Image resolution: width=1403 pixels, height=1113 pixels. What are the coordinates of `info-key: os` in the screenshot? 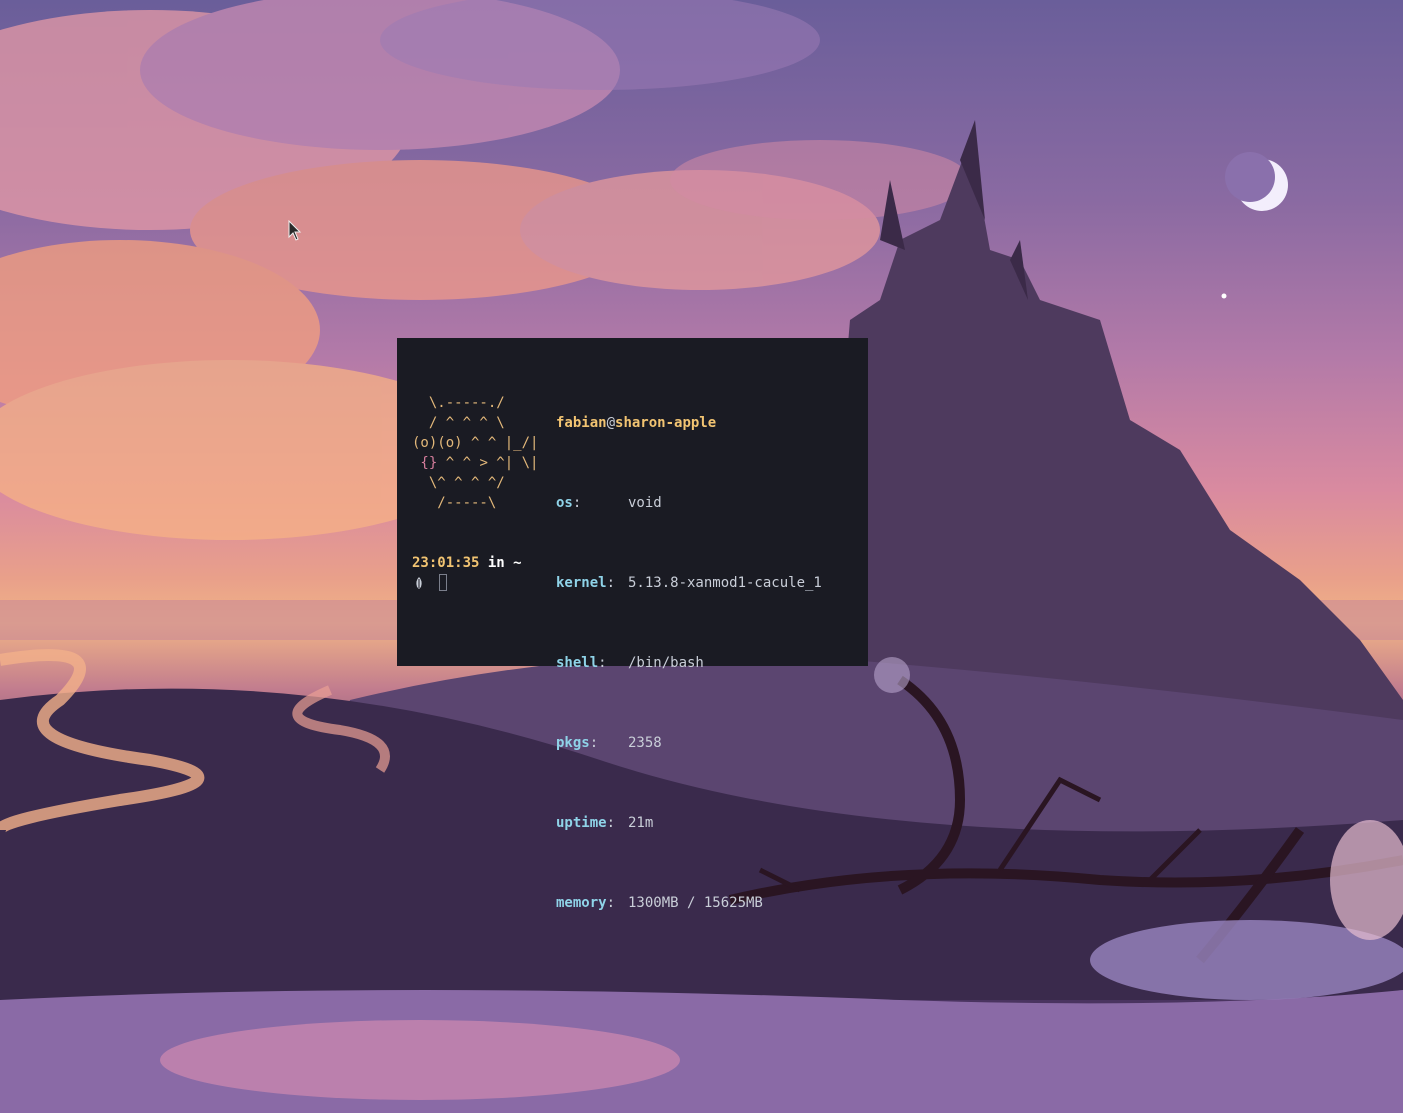 It's located at (564, 503).